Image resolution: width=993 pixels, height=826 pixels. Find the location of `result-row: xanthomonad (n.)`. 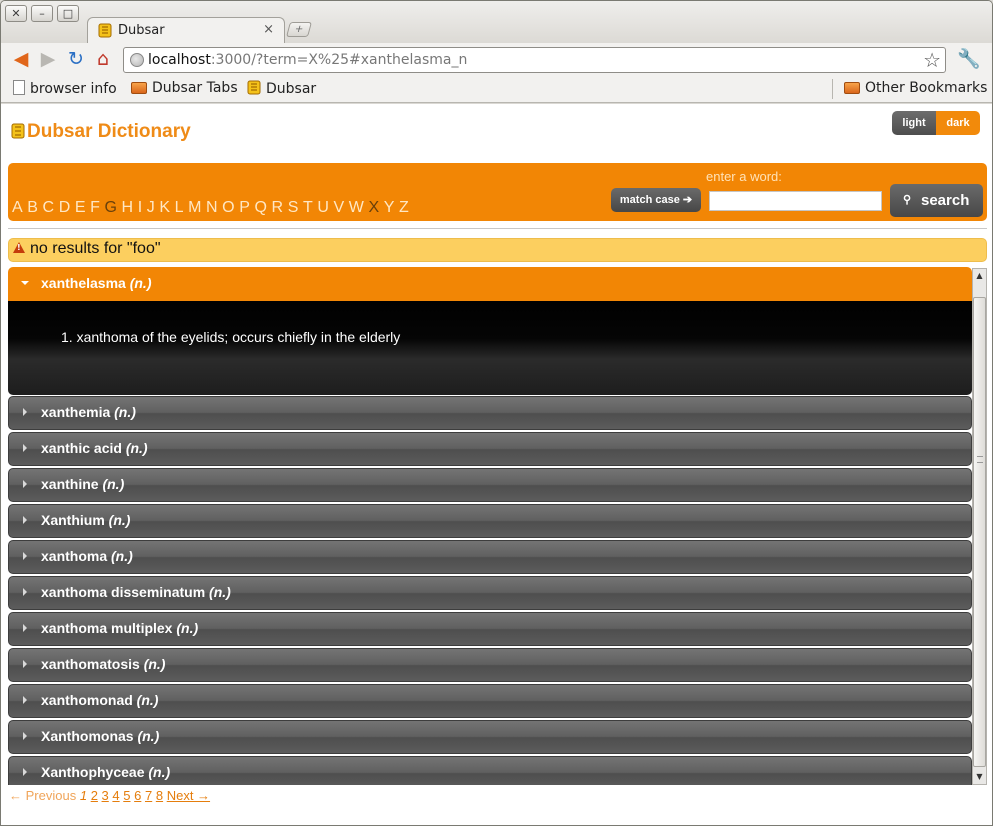

result-row: xanthomonad (n.) is located at coordinates (490, 701).